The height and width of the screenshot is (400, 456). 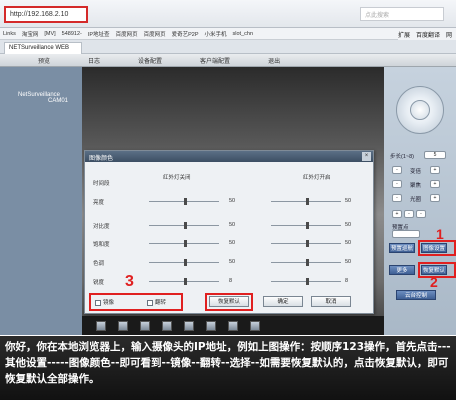 I want to click on close-icon: ×, so click(x=366, y=156).